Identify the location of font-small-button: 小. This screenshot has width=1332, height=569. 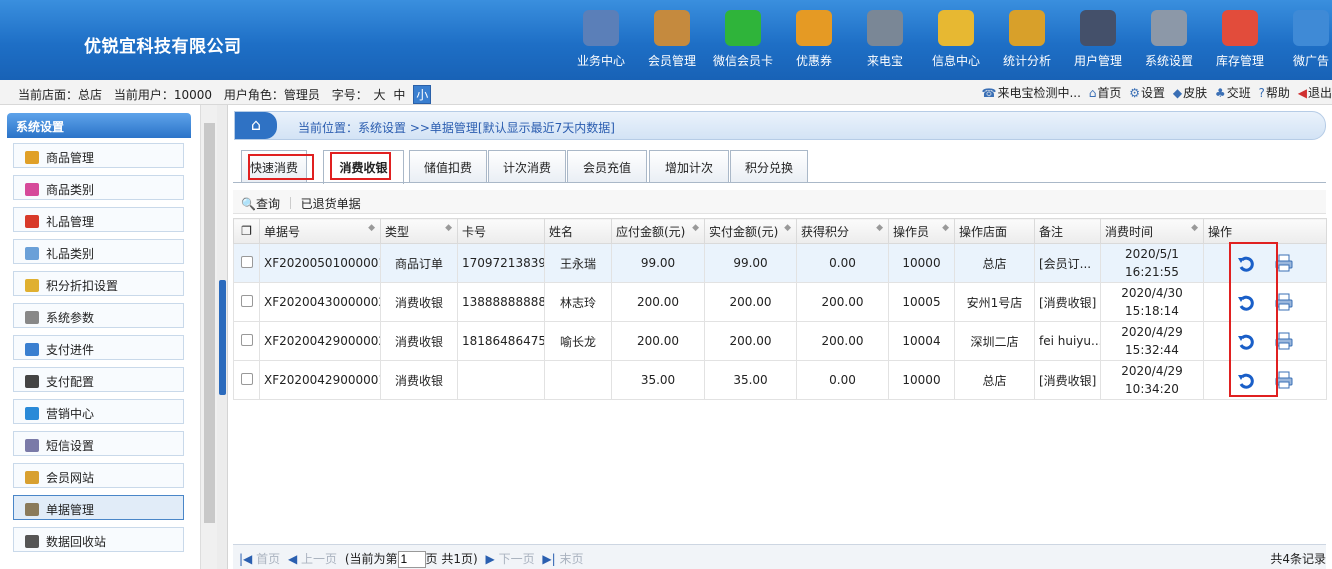
(422, 94).